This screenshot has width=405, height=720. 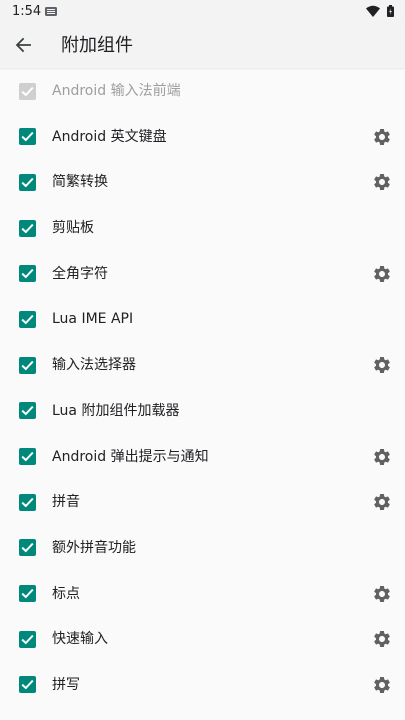 I want to click on addon-label: Android 弹出提示与通知, so click(x=130, y=456).